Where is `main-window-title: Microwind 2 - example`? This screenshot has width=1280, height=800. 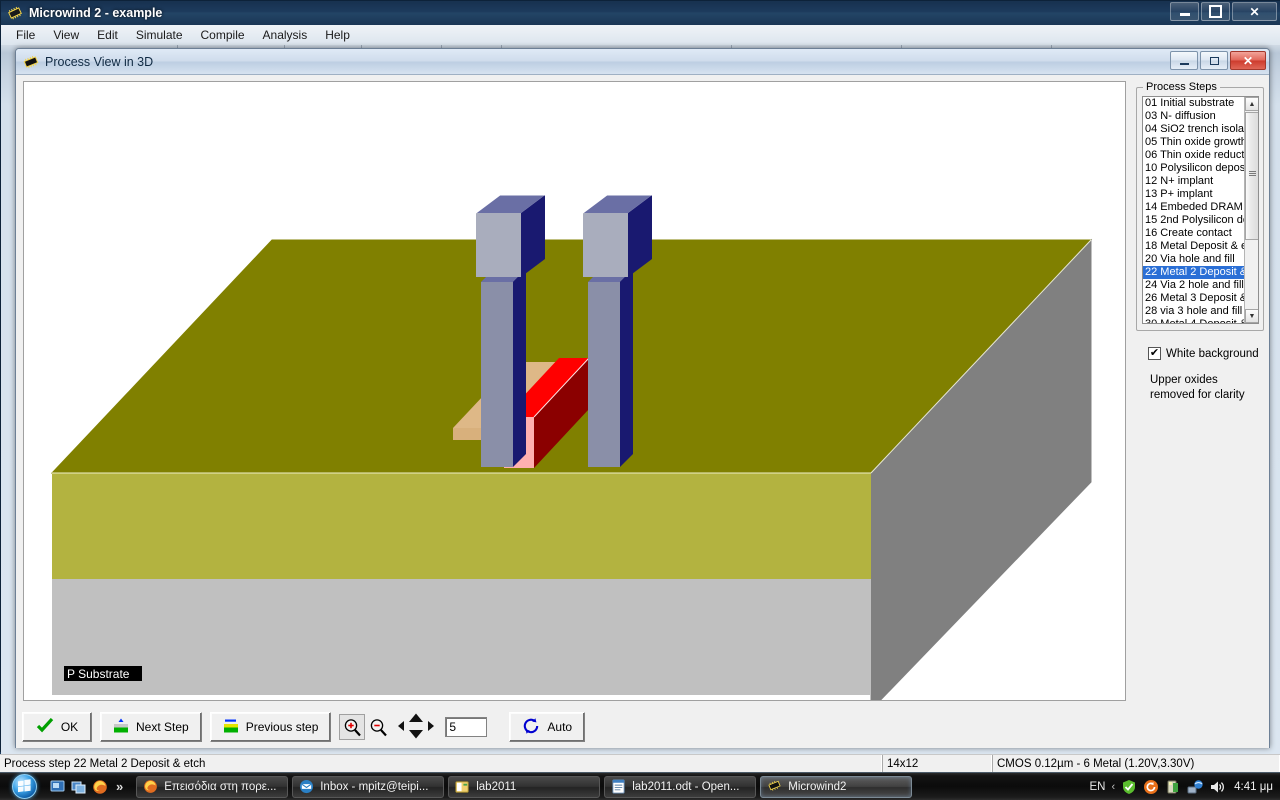 main-window-title: Microwind 2 - example is located at coordinates (96, 13).